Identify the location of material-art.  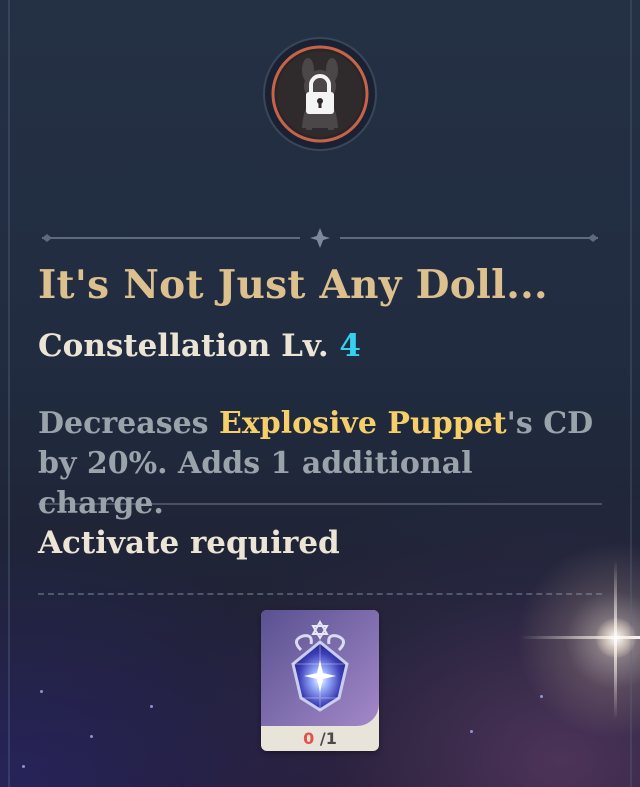
(320, 668).